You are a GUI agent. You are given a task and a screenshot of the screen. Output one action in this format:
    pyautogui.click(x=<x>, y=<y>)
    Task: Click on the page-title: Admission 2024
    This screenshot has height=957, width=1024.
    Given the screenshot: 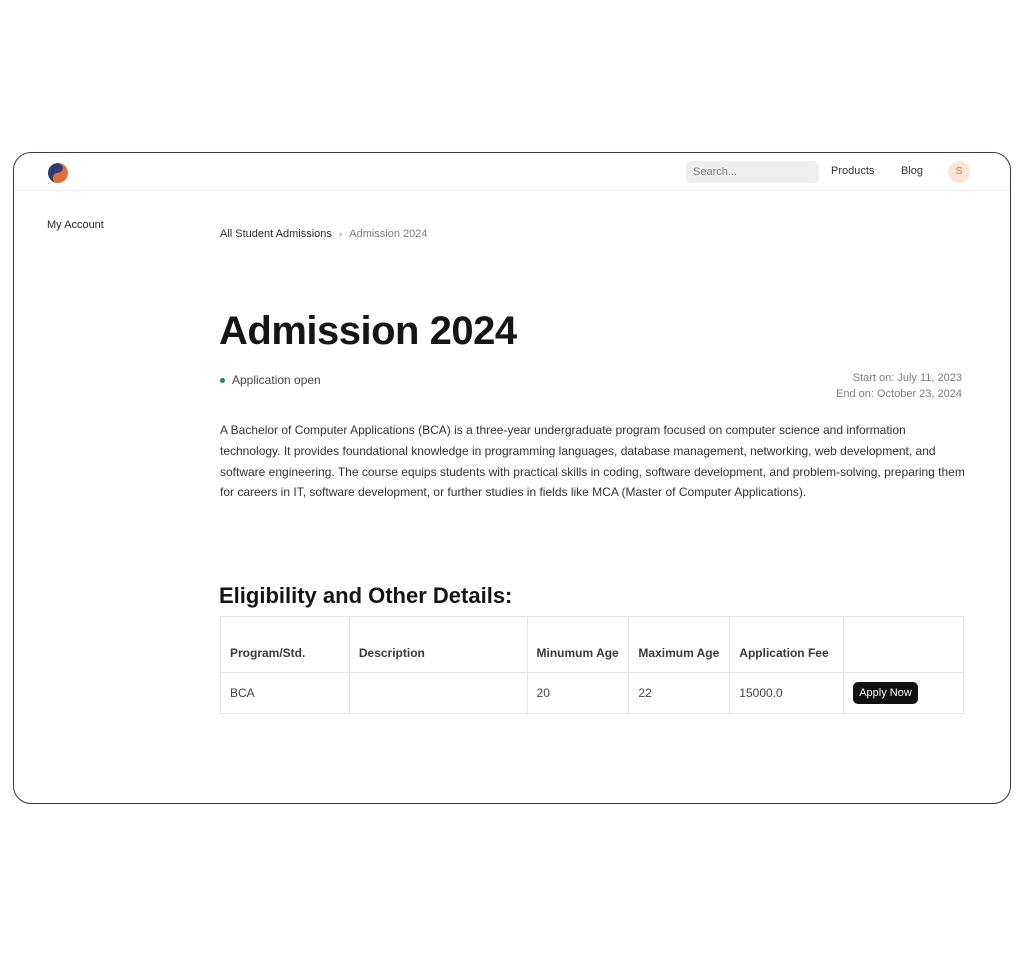 What is the action you would take?
    pyautogui.click(x=368, y=331)
    